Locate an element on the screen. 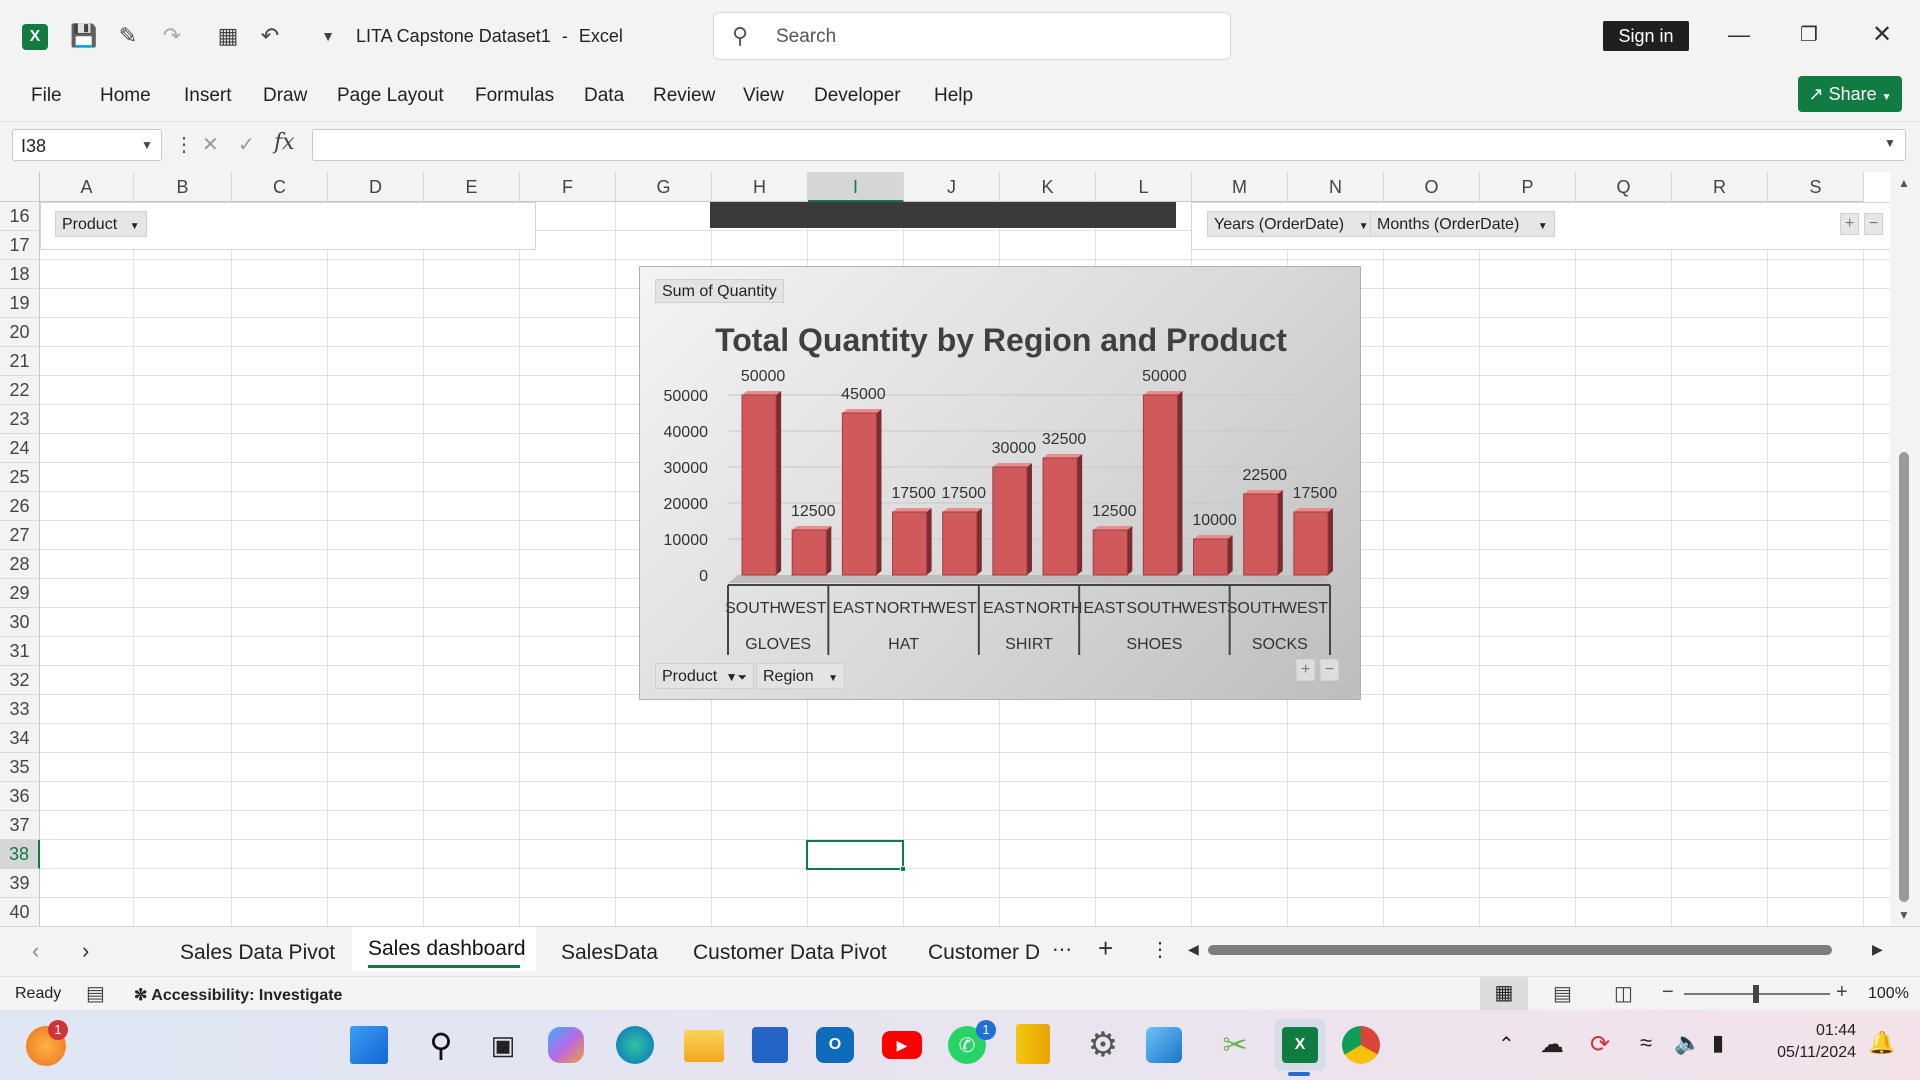  row-header-32: 32 is located at coordinates (20, 680).